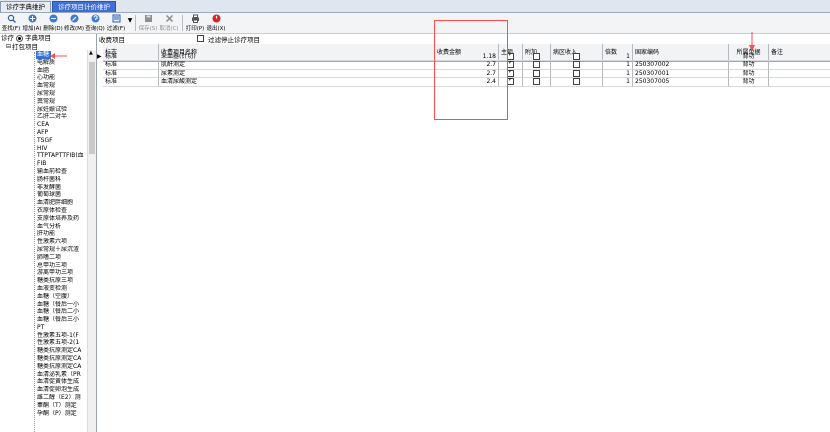 This screenshot has width=830, height=432. I want to click on tree-item: 血糖（餐后二小, so click(43, 312).